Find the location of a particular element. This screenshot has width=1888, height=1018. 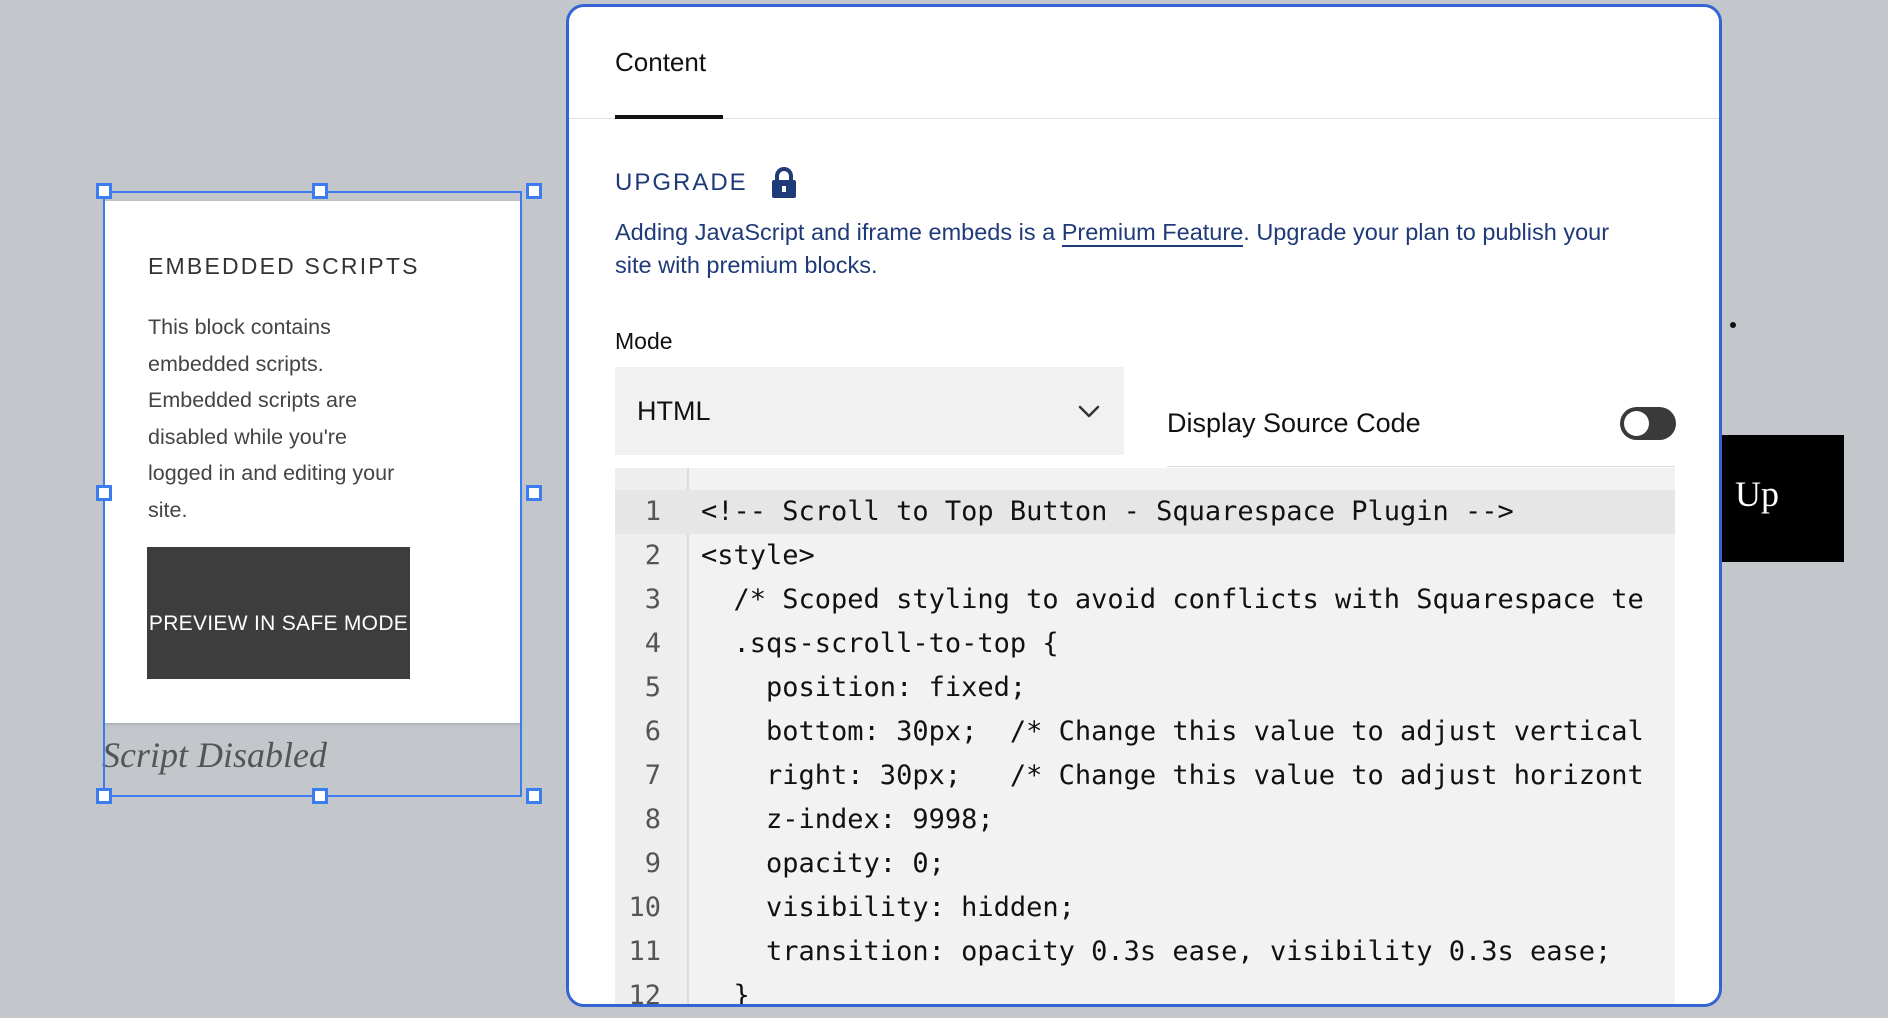

line-number: 11 is located at coordinates (644, 951).